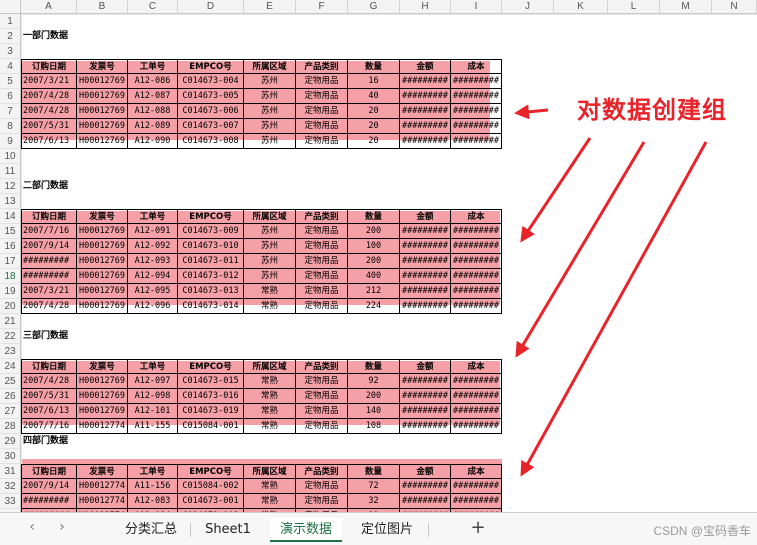 The image size is (757, 545). What do you see at coordinates (374, 96) in the screenshot?
I see `data-cell: 40` at bounding box center [374, 96].